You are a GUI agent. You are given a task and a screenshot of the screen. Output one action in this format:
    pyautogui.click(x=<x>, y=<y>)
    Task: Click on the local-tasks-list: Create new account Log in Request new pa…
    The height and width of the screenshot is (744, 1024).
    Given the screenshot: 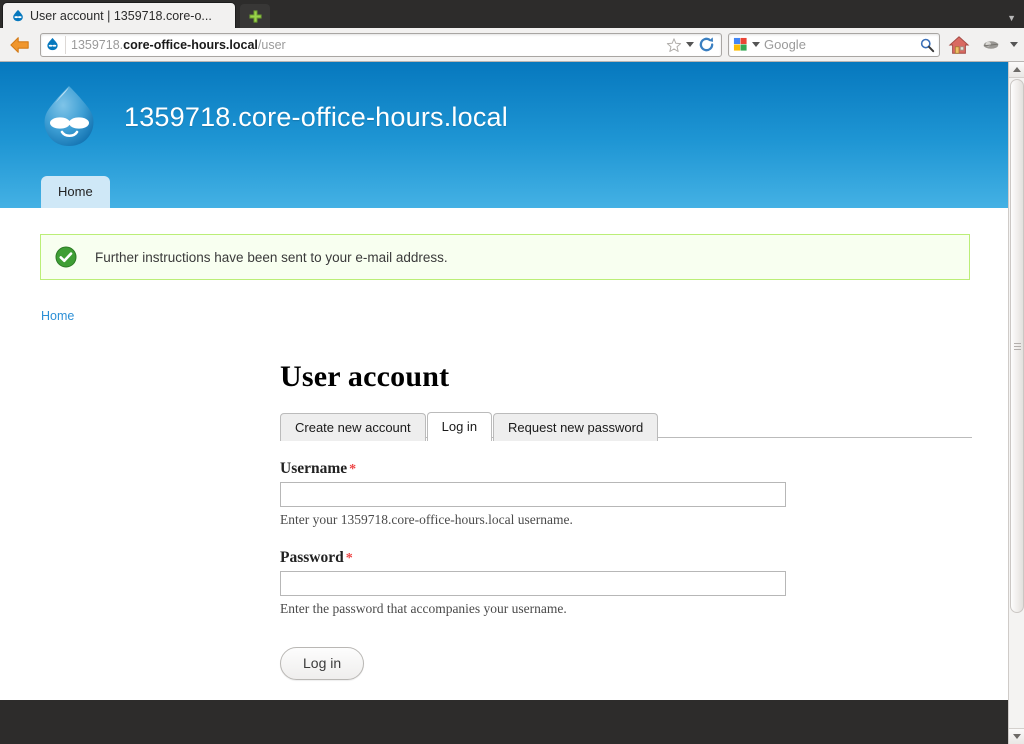 What is the action you would take?
    pyautogui.click(x=626, y=426)
    